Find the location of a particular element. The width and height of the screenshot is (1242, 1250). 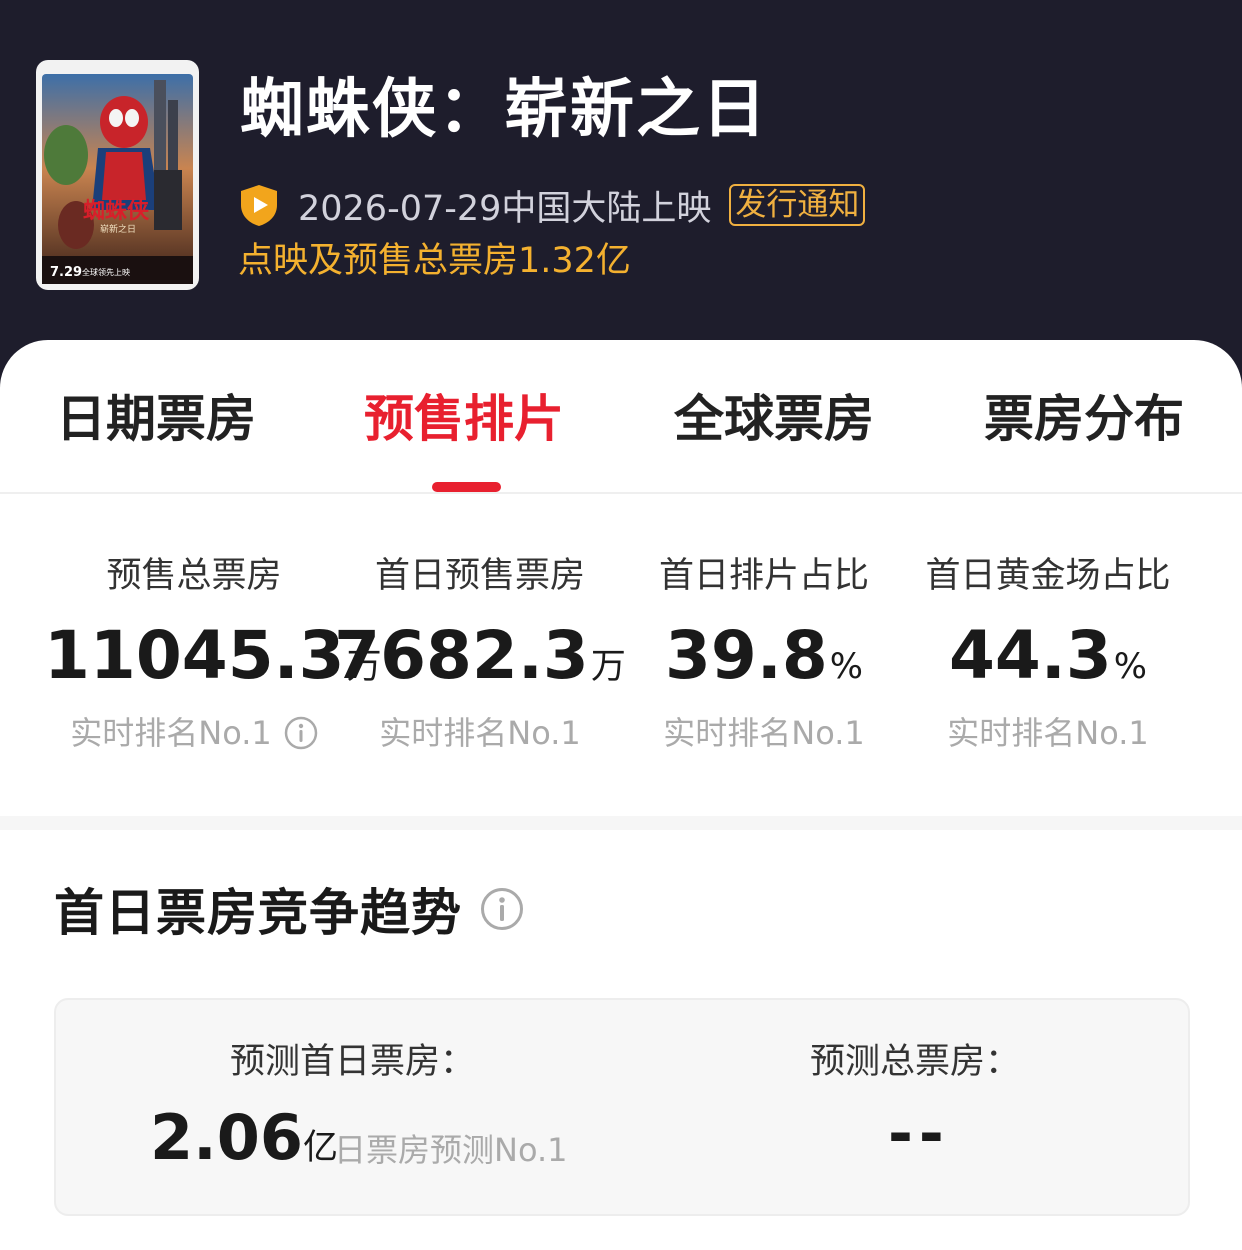

stat-first-day-presale: 首日预售票房 7682.3万 实时排名No.1 is located at coordinates (480, 654).